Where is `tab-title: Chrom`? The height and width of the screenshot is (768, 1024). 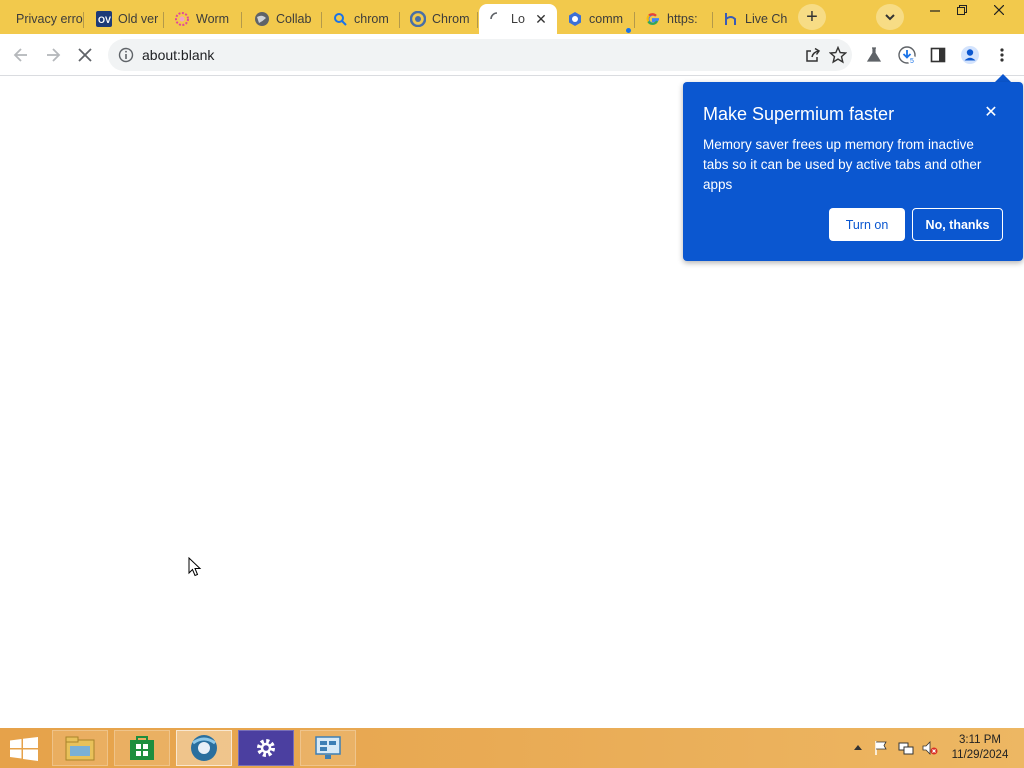 tab-title: Chrom is located at coordinates (451, 19).